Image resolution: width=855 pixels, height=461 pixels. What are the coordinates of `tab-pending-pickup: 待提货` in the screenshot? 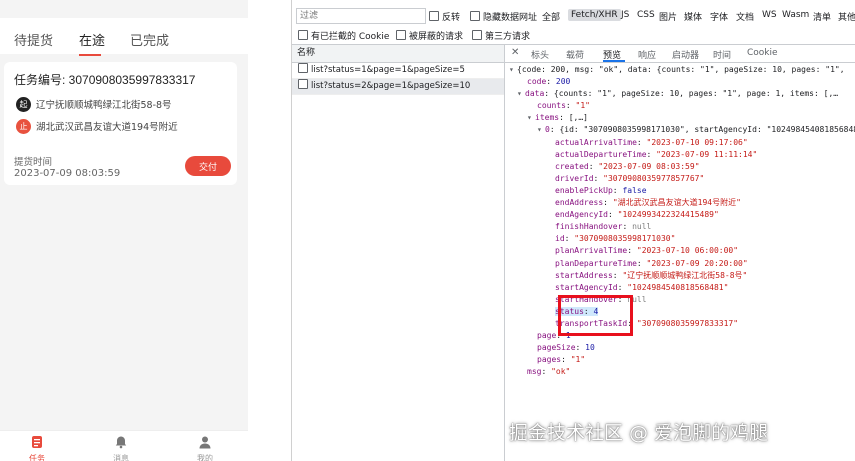 It's located at (33, 39).